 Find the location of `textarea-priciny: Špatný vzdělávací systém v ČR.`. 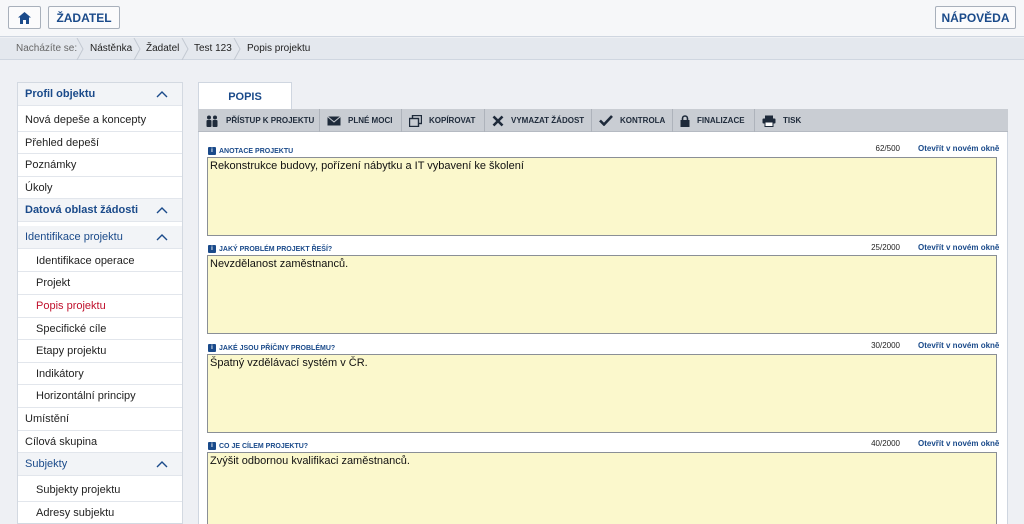

textarea-priciny: Špatný vzdělávací systém v ČR. is located at coordinates (602, 393).